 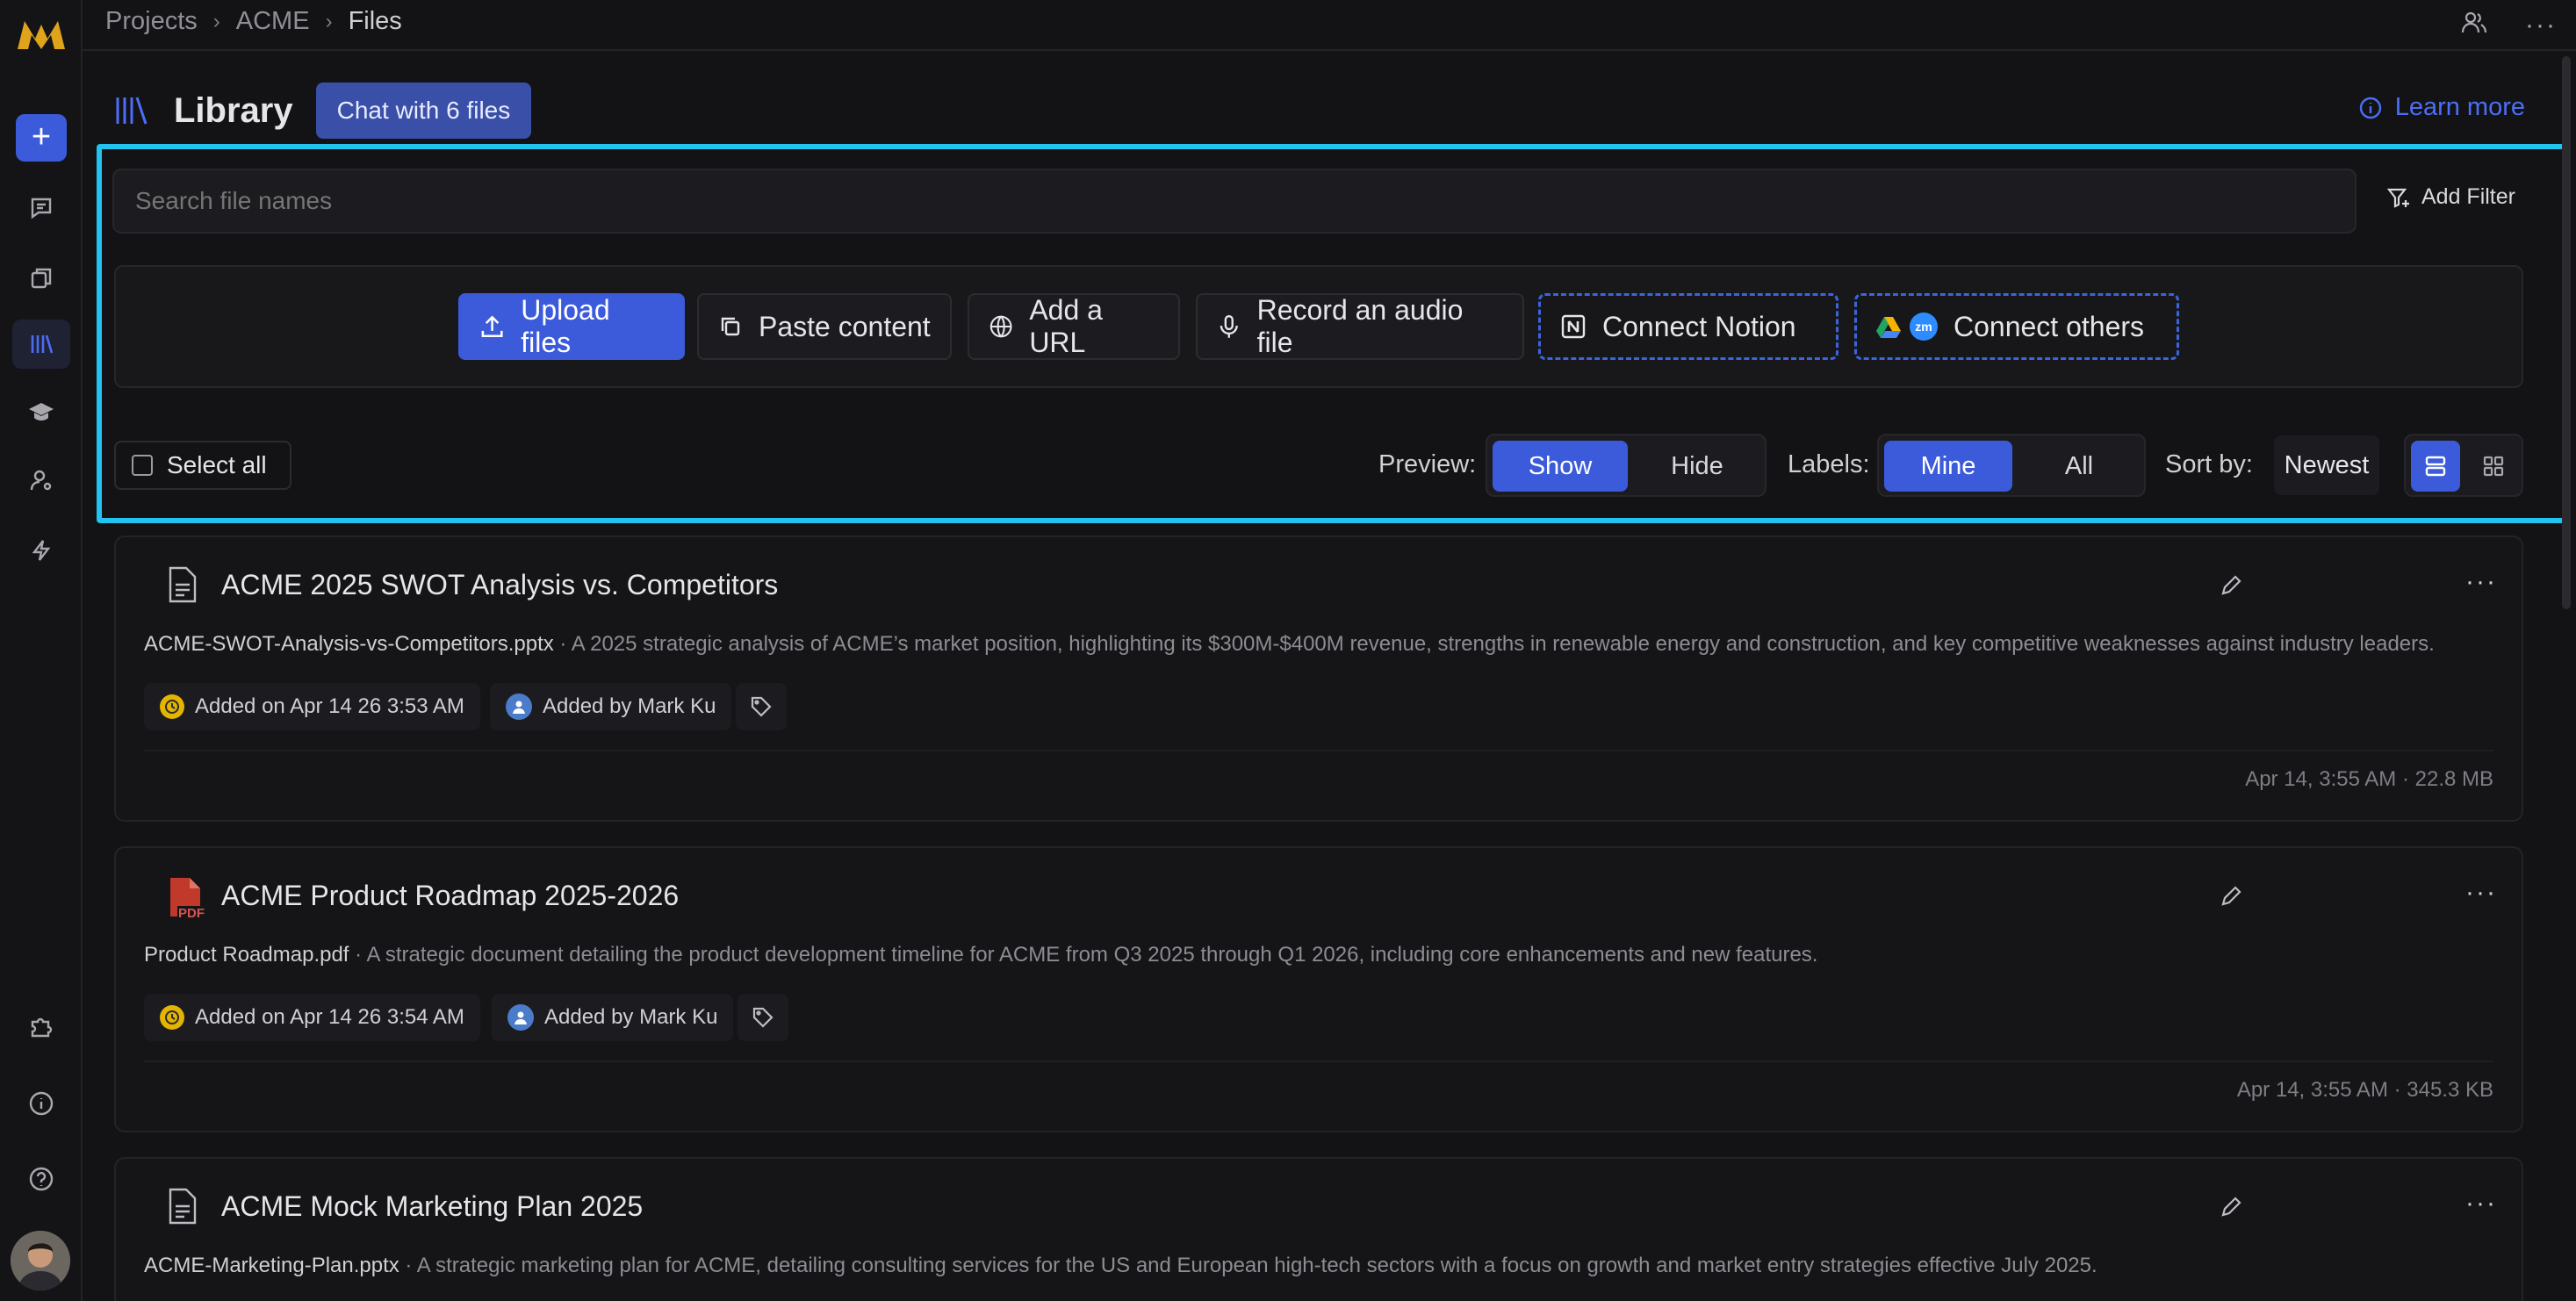 What do you see at coordinates (2326, 465) in the screenshot?
I see `sort-dropdown: Newest` at bounding box center [2326, 465].